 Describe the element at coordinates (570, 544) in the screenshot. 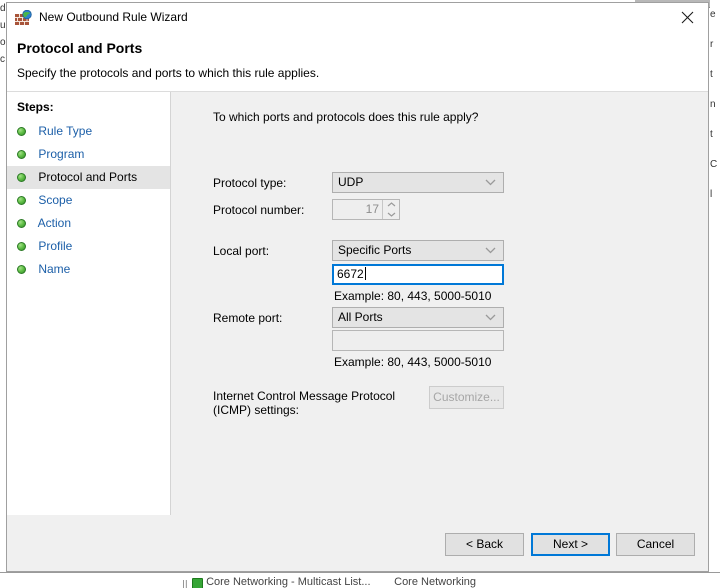

I see `next-button: Next >` at that location.